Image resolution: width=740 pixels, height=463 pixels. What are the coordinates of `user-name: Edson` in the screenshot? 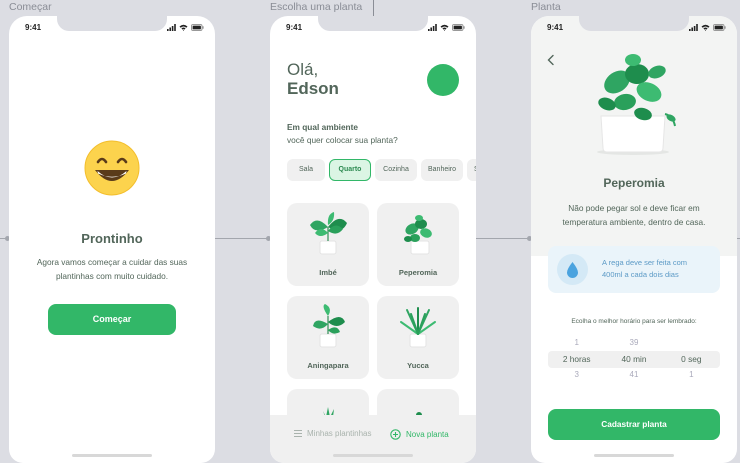 It's located at (313, 88).